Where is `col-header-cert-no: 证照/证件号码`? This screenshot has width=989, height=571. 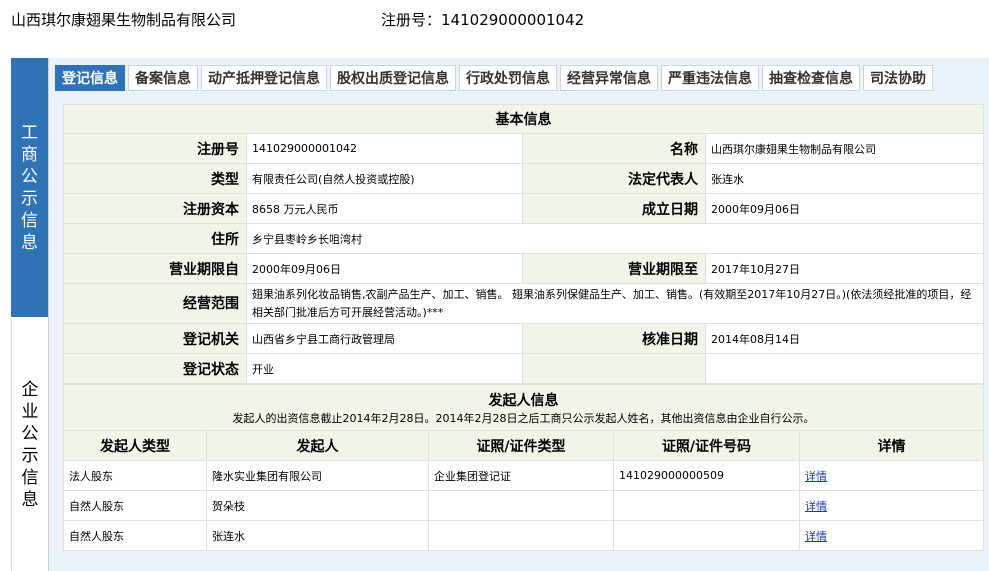
col-header-cert-no: 证照/证件号码 is located at coordinates (706, 445).